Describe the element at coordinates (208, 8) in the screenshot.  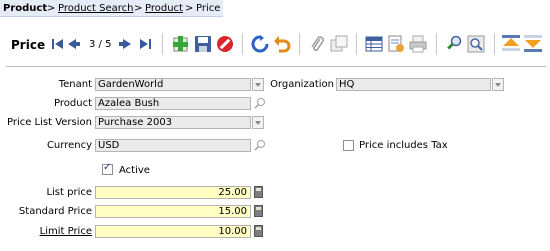
I see `breadcrumb-current: Price` at that location.